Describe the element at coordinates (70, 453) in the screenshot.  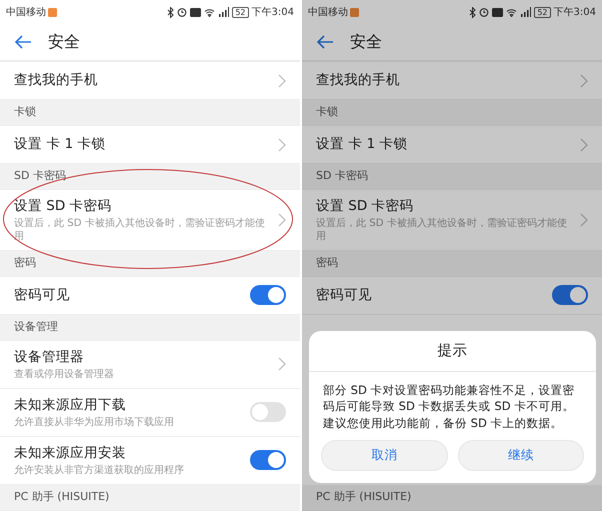
I see `setting-title: 未知来源应用安装` at that location.